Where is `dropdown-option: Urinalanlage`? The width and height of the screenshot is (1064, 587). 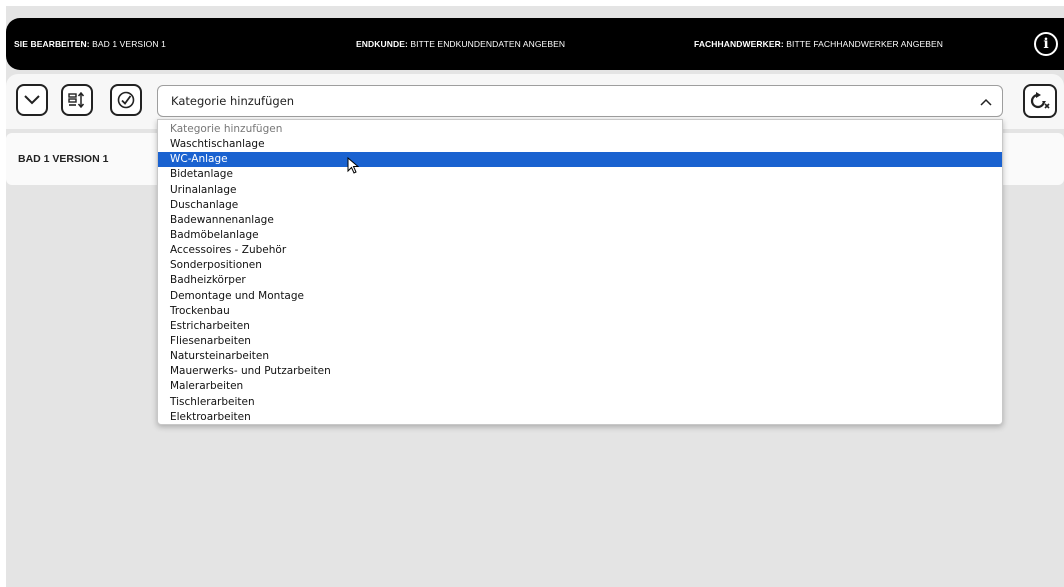
dropdown-option: Urinalanlage is located at coordinates (580, 190).